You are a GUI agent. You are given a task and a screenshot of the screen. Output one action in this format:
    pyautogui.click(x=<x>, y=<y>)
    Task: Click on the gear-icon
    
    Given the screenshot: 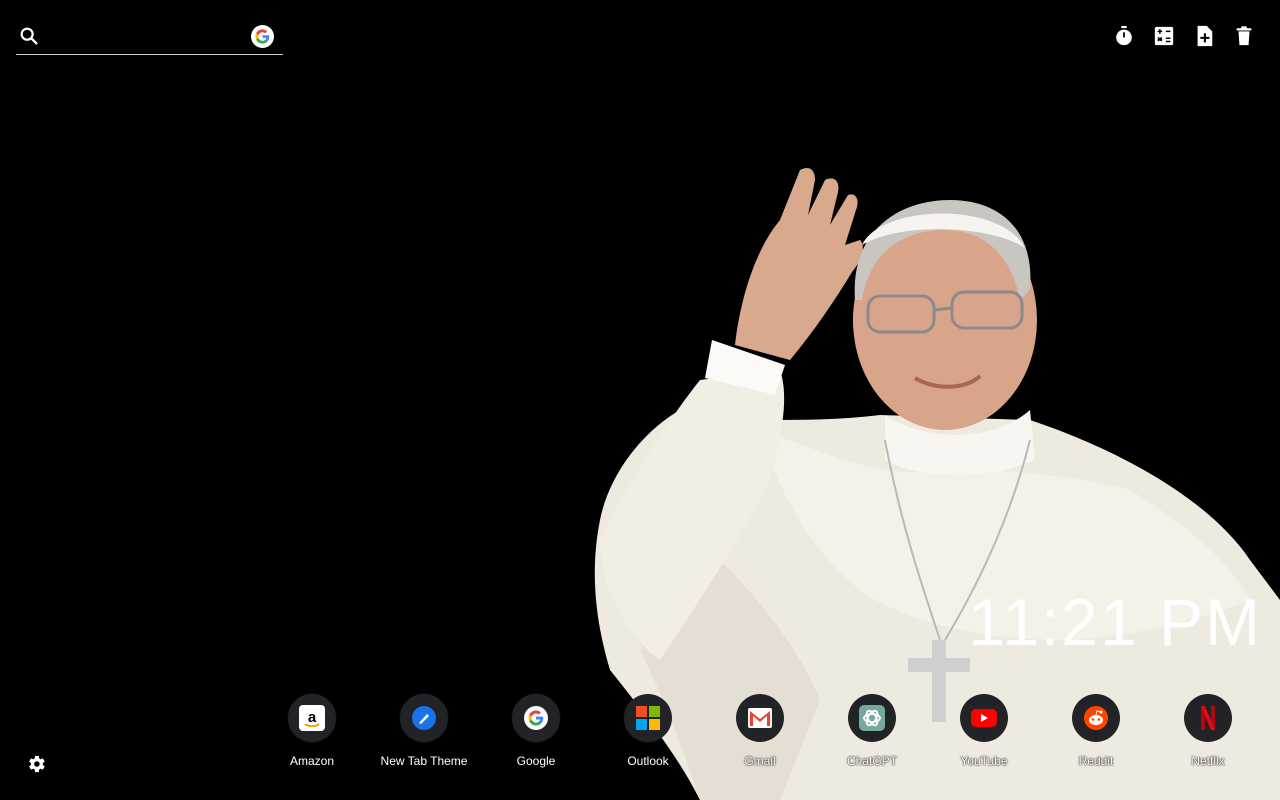 What is the action you would take?
    pyautogui.click(x=36, y=764)
    